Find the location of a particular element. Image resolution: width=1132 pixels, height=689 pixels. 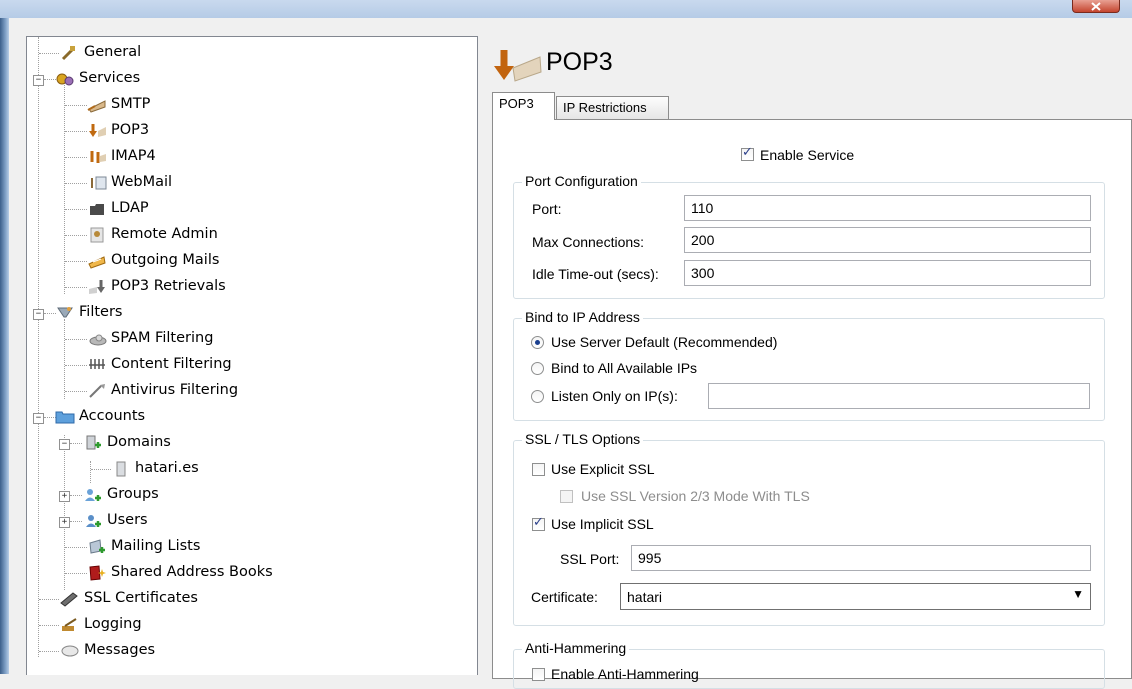

port-label: Port: is located at coordinates (547, 209).